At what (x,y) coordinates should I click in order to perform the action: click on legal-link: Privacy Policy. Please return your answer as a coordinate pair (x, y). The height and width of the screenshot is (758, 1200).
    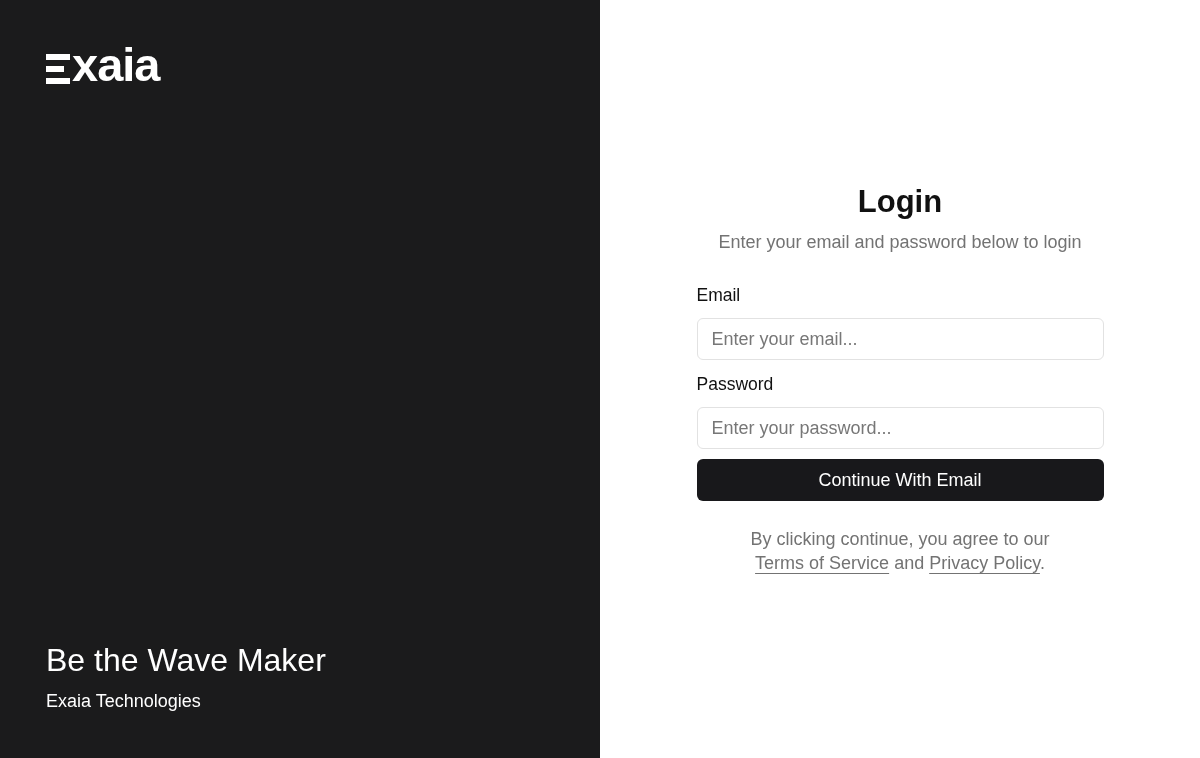
    Looking at the image, I should click on (984, 563).